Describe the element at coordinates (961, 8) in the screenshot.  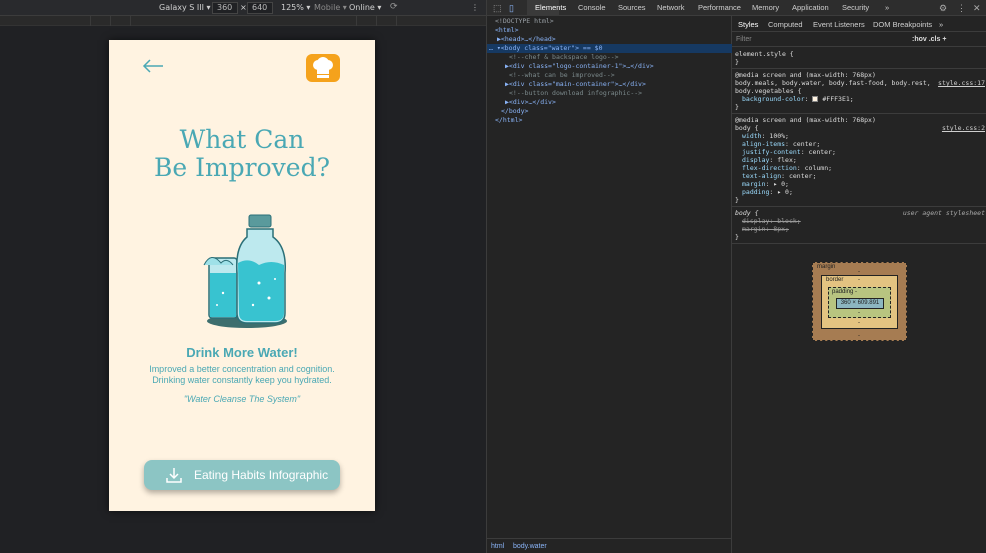
I see `devtools-menu-icon: ⋮` at that location.